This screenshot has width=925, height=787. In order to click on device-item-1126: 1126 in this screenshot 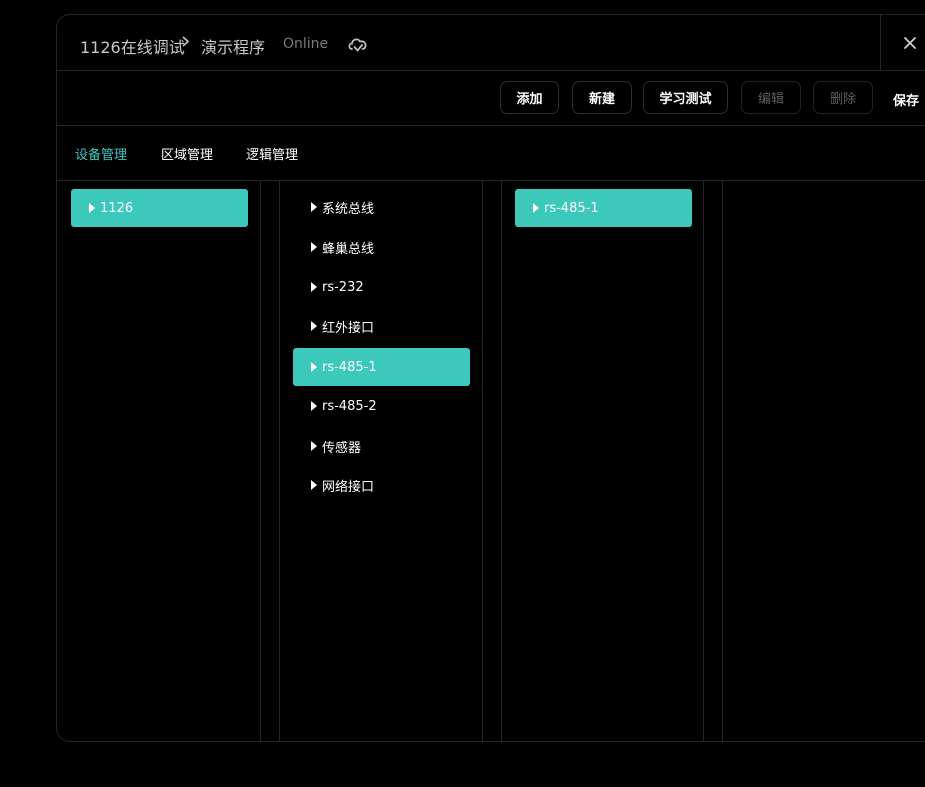, I will do `click(159, 208)`.